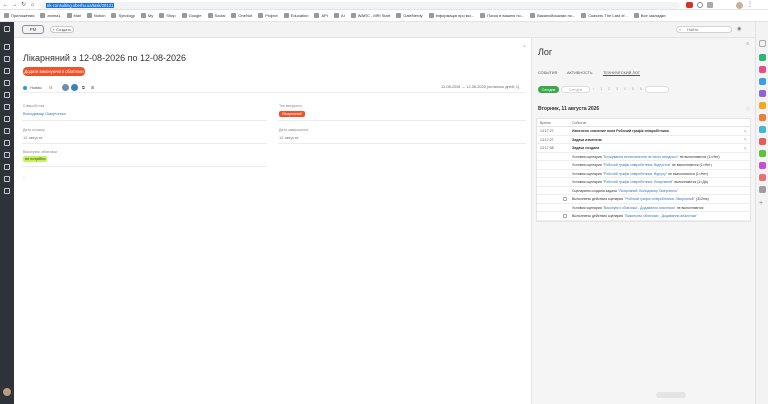  I want to click on app-cyan-icon, so click(762, 129).